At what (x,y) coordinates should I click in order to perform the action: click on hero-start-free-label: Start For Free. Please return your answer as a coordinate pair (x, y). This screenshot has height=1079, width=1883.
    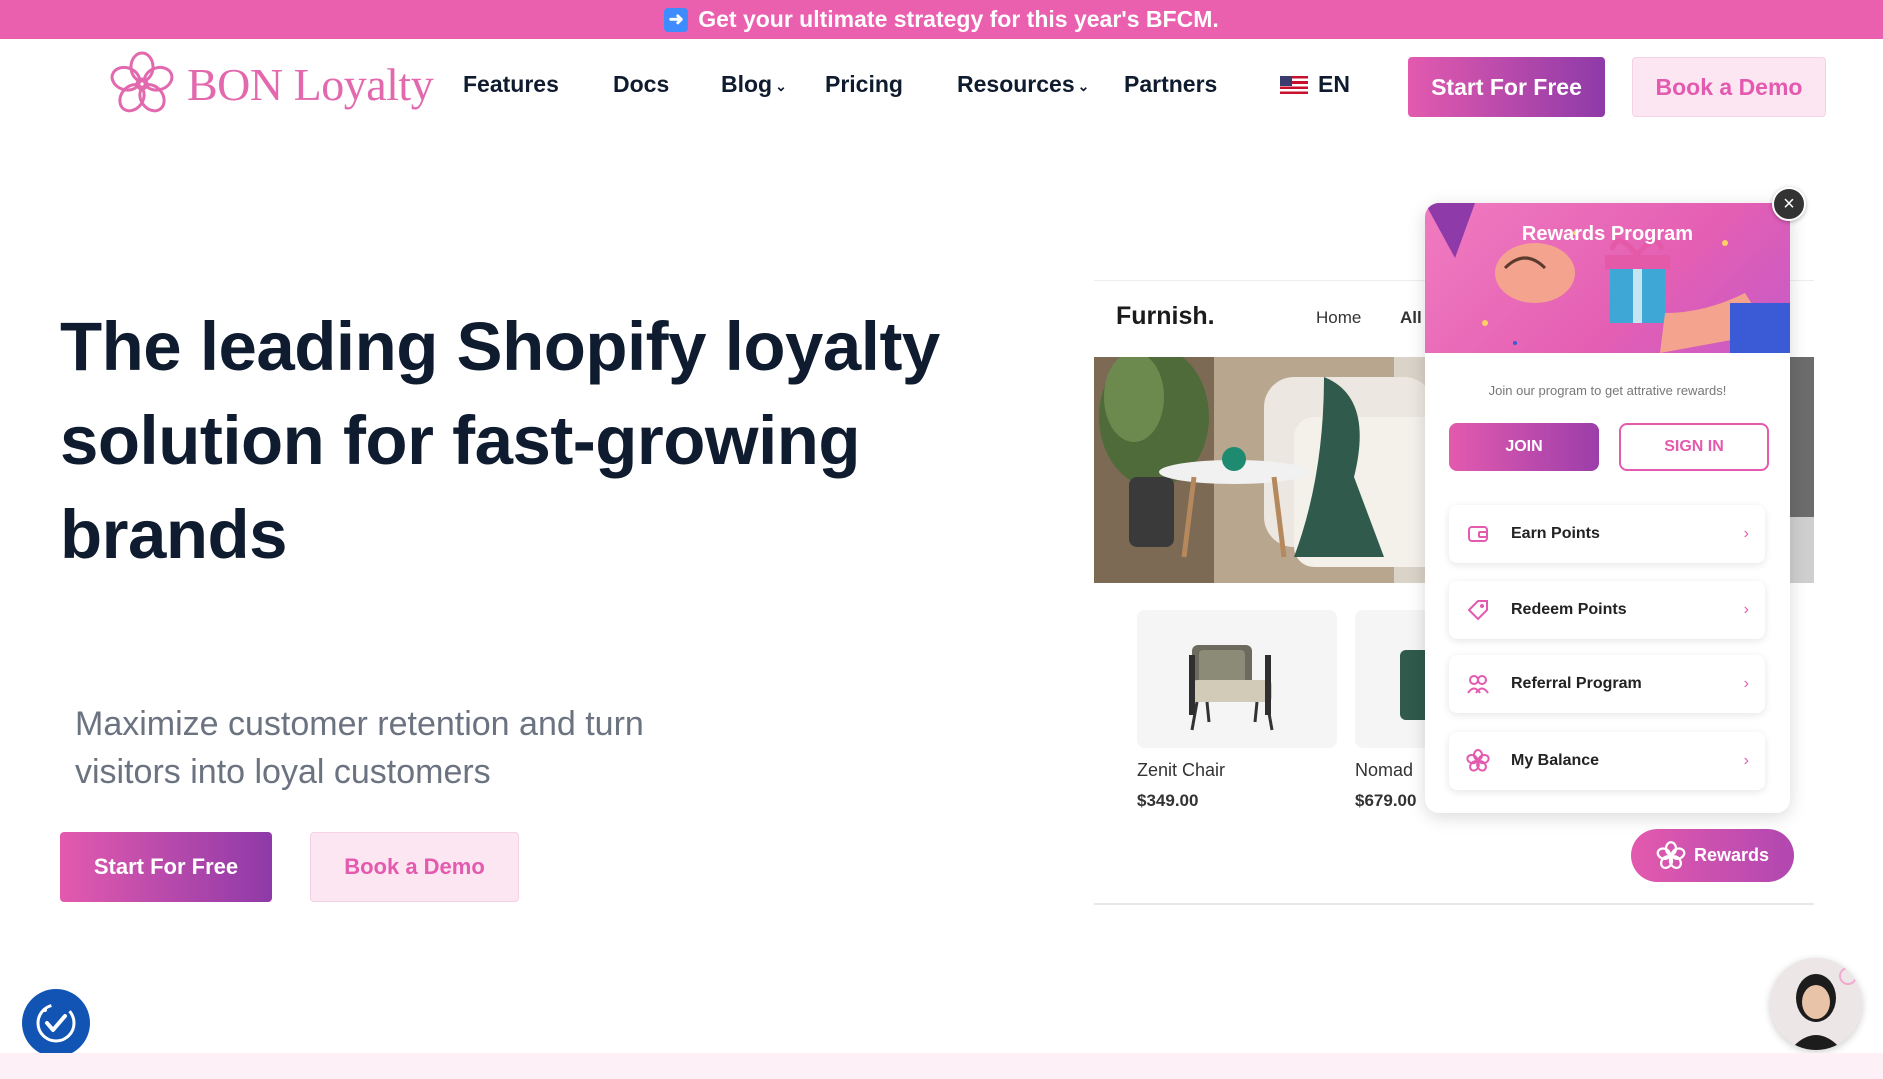
    Looking at the image, I should click on (166, 866).